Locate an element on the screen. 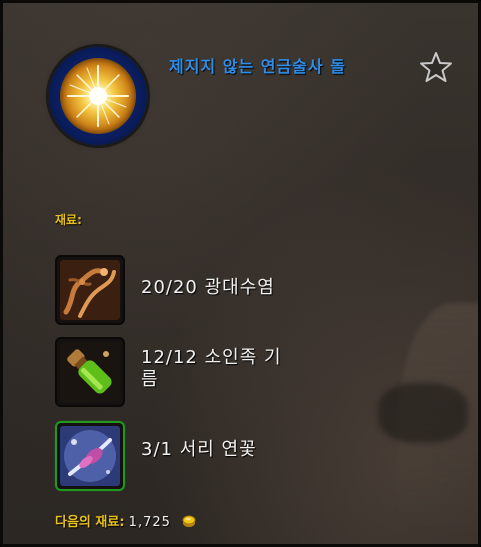 This screenshot has height=547, width=481. reagent-name-1: 20/20 광대수염 is located at coordinates (256, 288).